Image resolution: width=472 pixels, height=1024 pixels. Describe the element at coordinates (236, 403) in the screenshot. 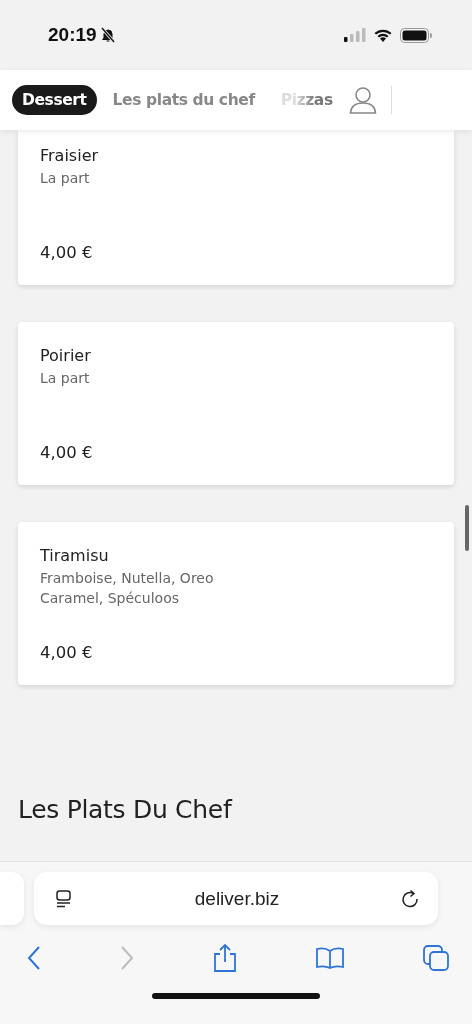

I see `product-card: Poirier La part 4,00 €` at that location.